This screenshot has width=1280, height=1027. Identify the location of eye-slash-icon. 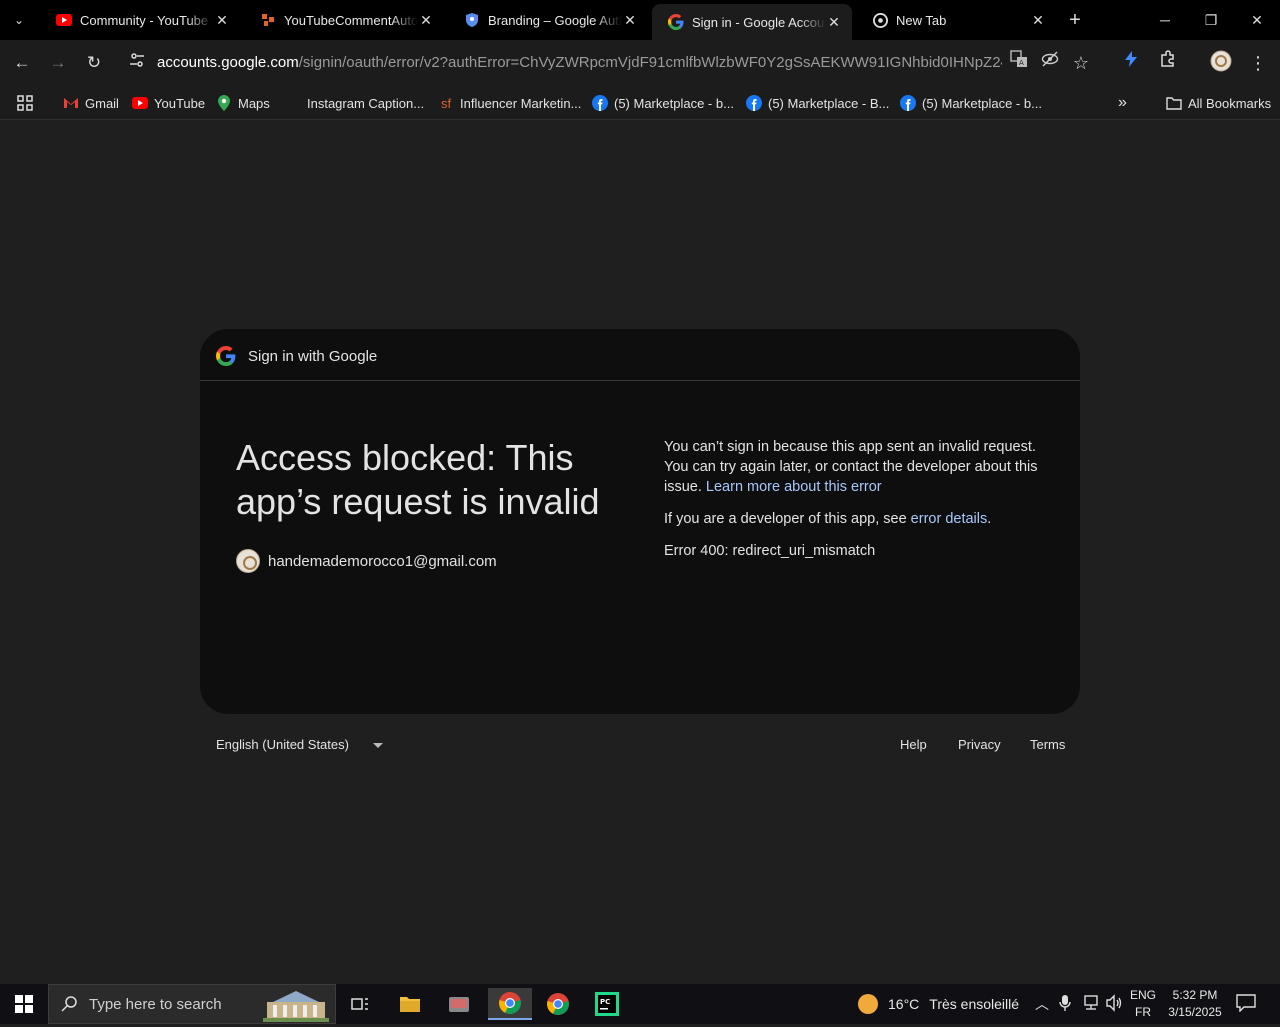
(1050, 63).